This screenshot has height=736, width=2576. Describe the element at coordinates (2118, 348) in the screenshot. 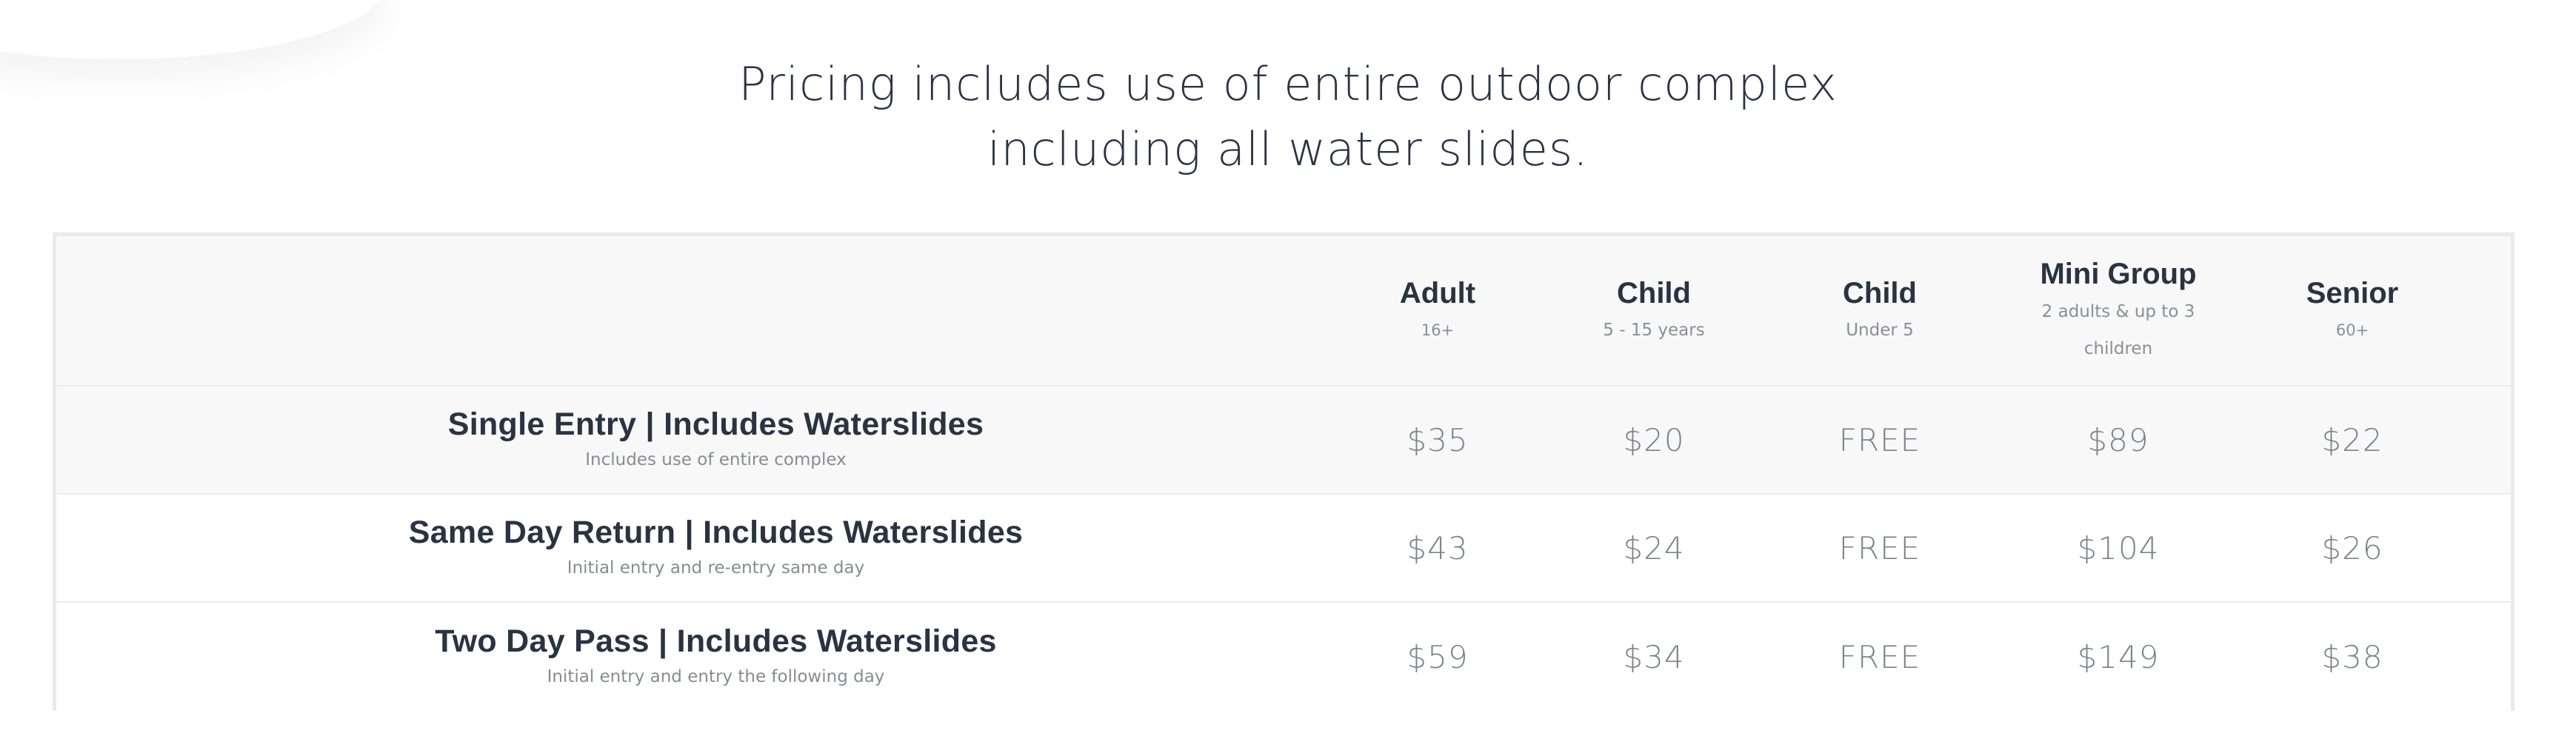

I see `column-subtitle-line-2: children` at that location.